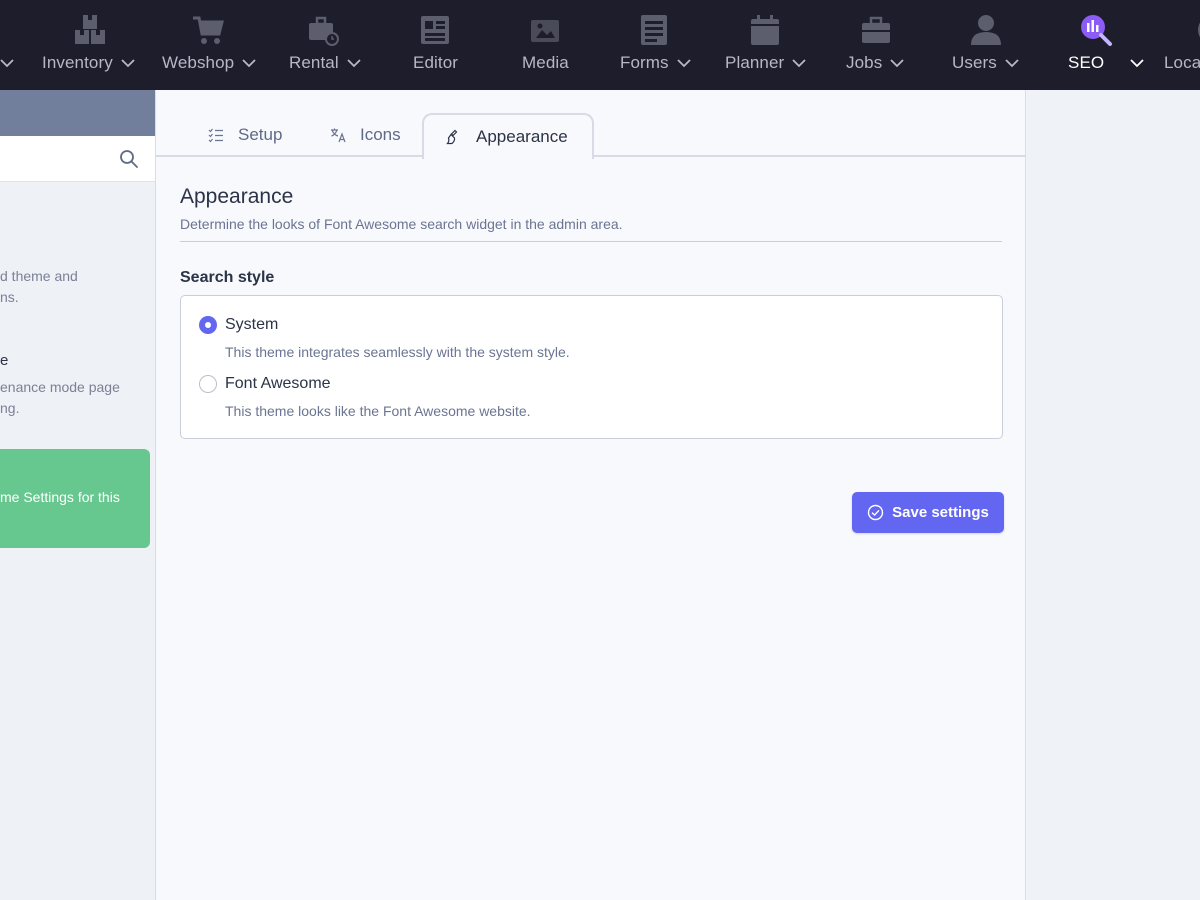 The image size is (1200, 900). What do you see at coordinates (278, 384) in the screenshot?
I see `option-font-awesome-label: Font Awesome` at bounding box center [278, 384].